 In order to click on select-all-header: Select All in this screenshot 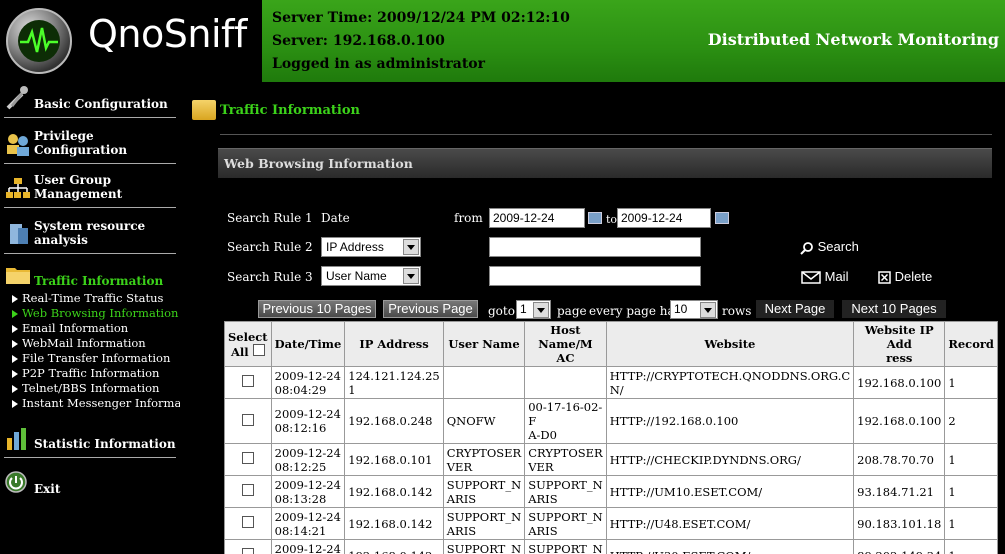, I will do `click(248, 344)`.